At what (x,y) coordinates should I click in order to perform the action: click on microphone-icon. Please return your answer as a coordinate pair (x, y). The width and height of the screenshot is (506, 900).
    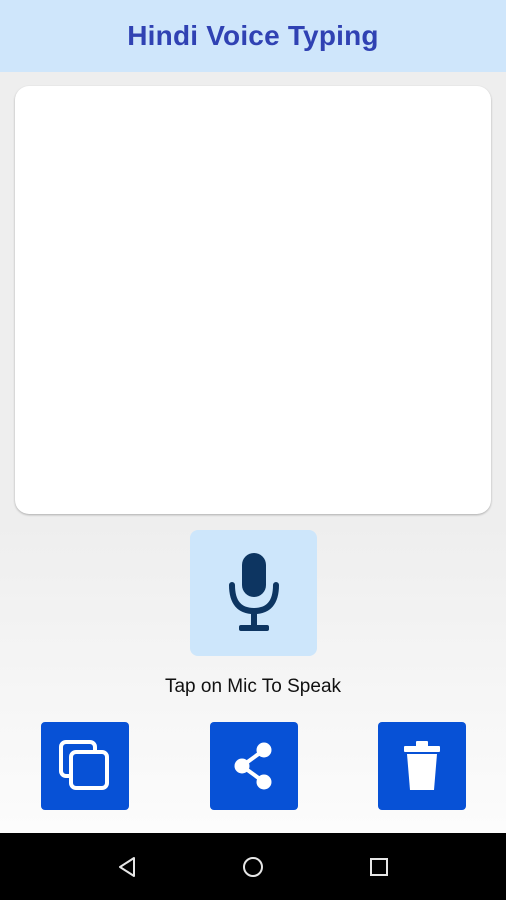
    Looking at the image, I should click on (253, 592).